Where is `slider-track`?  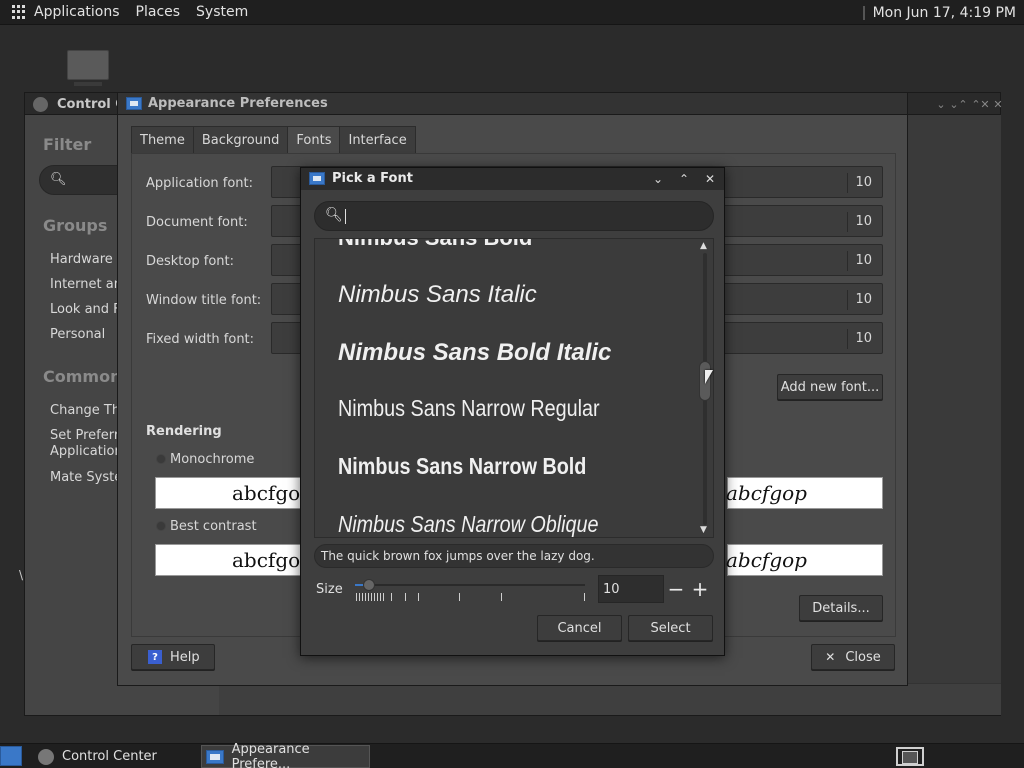
slider-track is located at coordinates (470, 585).